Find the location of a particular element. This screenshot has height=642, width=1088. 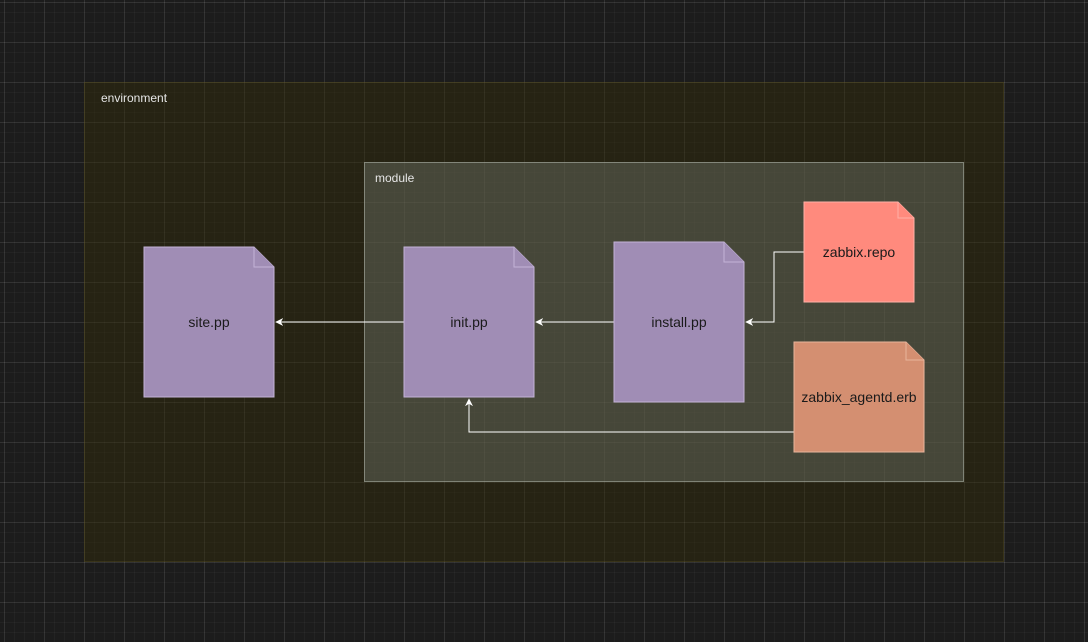

install-pp-fold-corner is located at coordinates (733, 252).